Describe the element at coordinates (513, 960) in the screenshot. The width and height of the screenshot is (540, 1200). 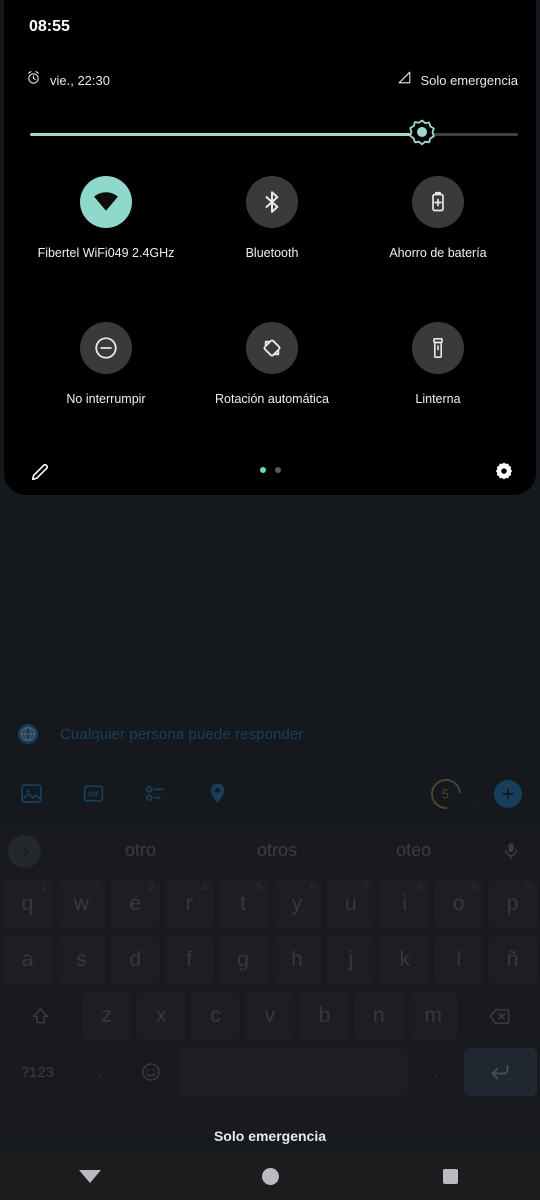
I see `key-enye: ñ` at that location.